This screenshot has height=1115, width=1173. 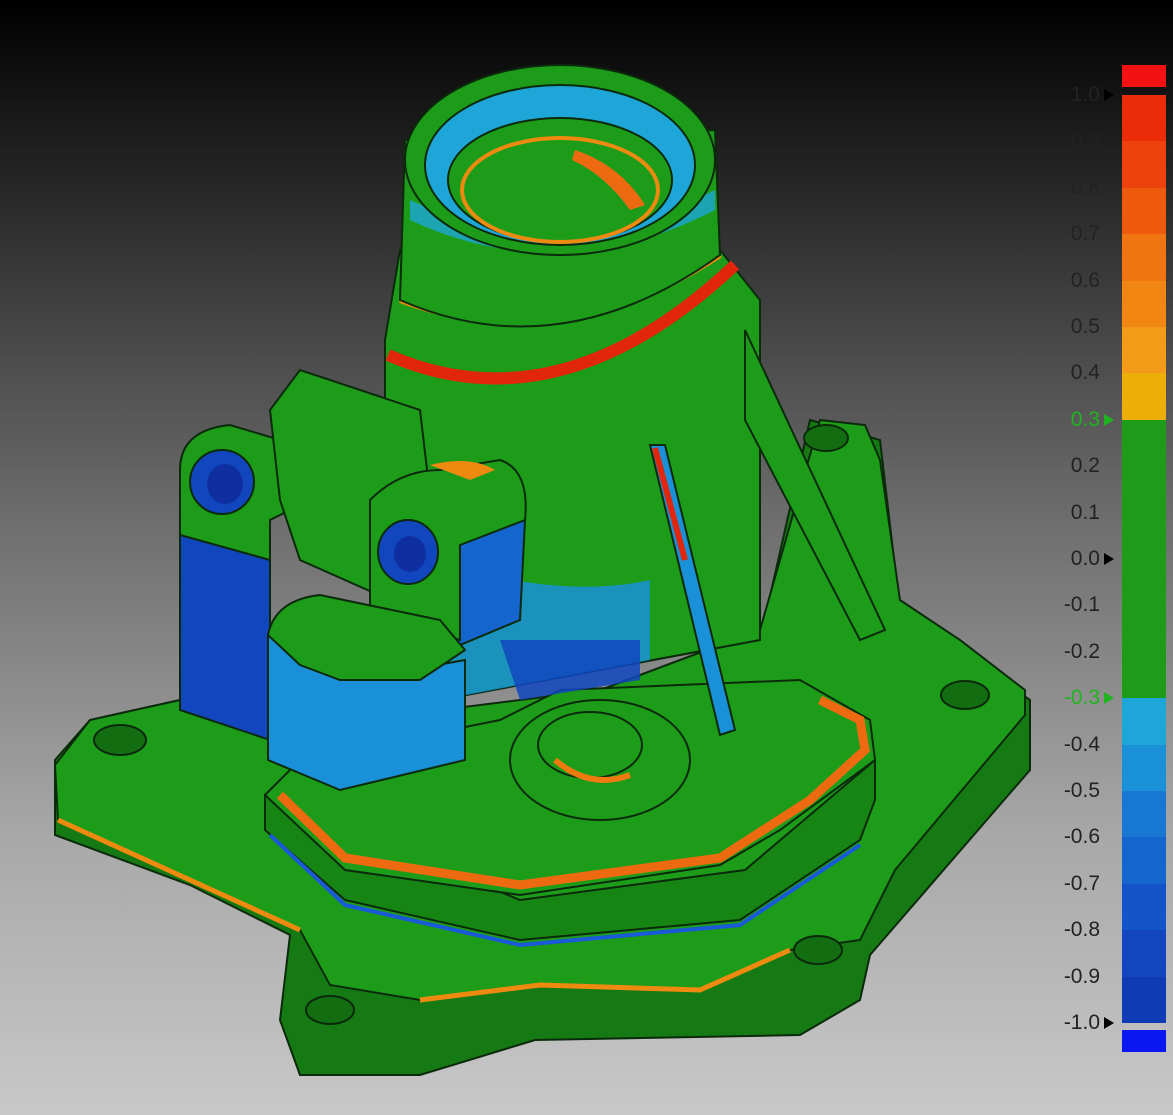 I want to click on legend-tick-label: 0.7, so click(x=1085, y=234).